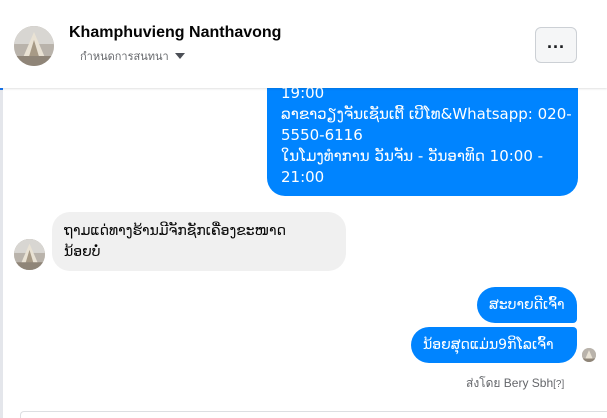  Describe the element at coordinates (494, 345) in the screenshot. I see `outgoing-message-size: ນ້ອຍສຸດແມ່ນ9ກິໂລເຈົ້າ` at that location.